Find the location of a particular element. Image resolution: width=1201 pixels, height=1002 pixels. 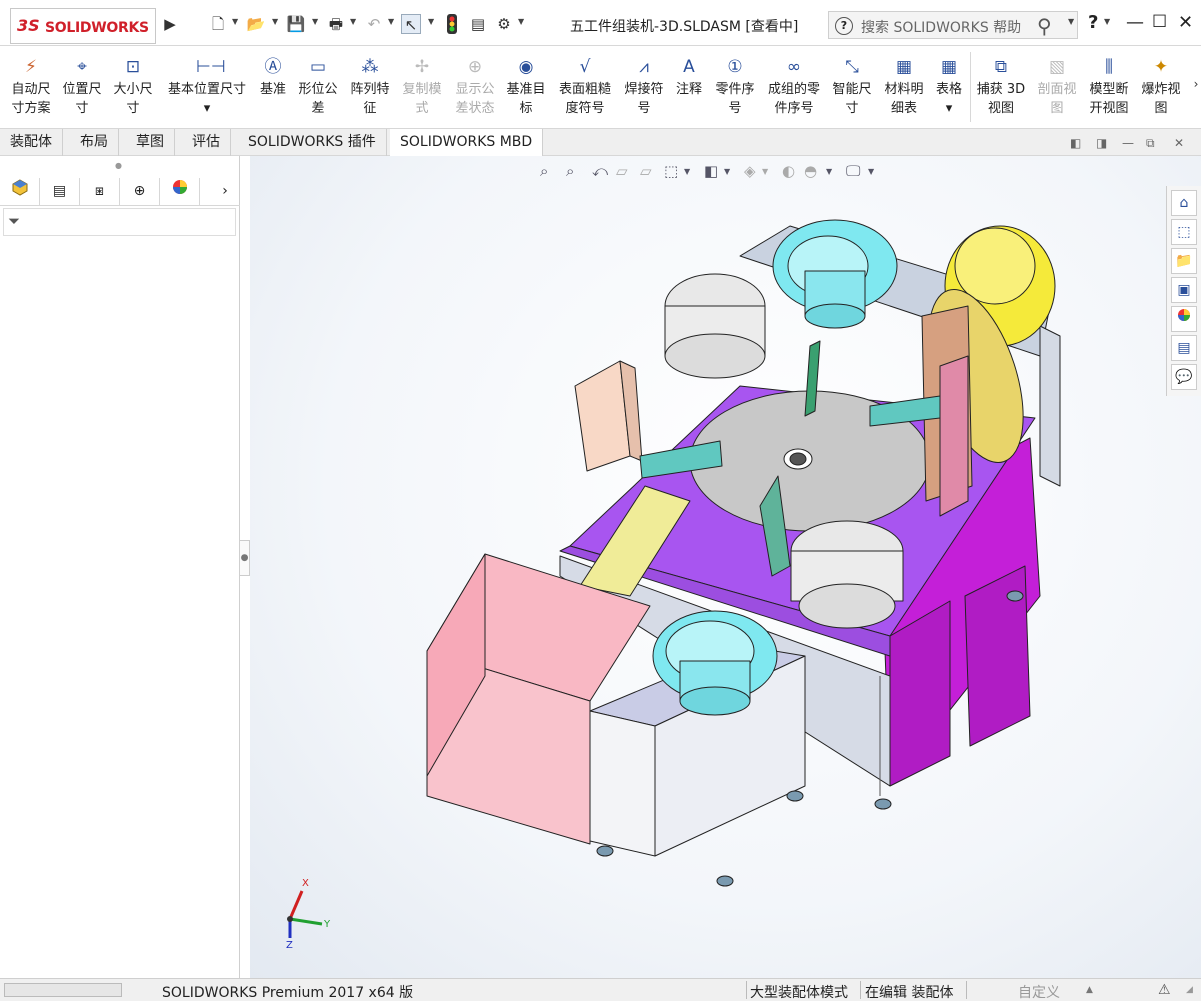

undo-icon: ↶ is located at coordinates (374, 24).